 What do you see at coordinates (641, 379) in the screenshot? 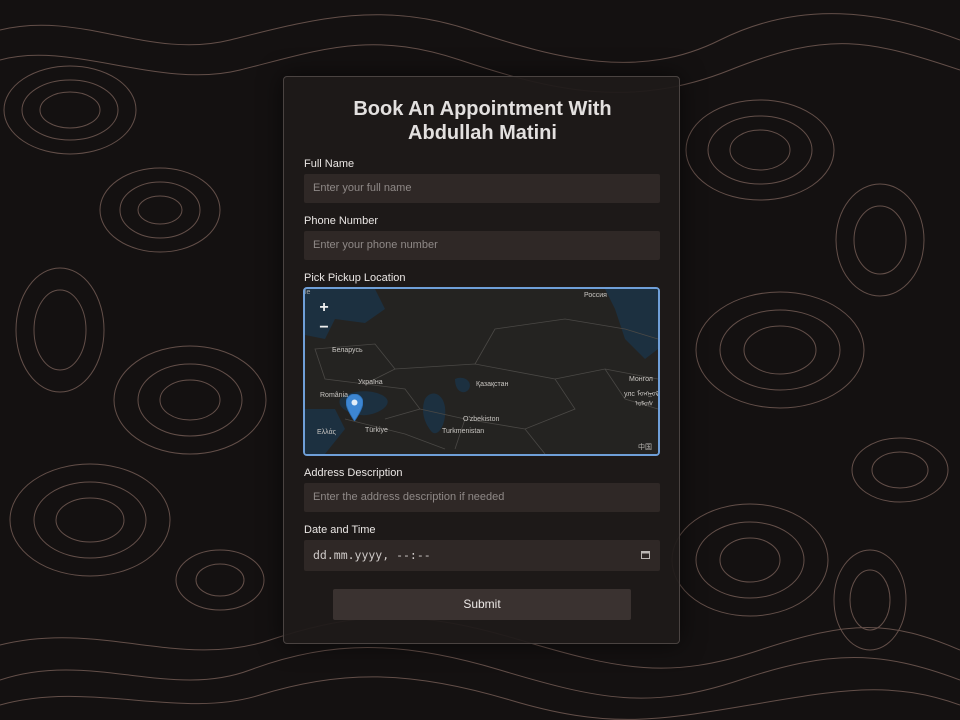
I see `map-label-mongolia-1: Монгол` at bounding box center [641, 379].